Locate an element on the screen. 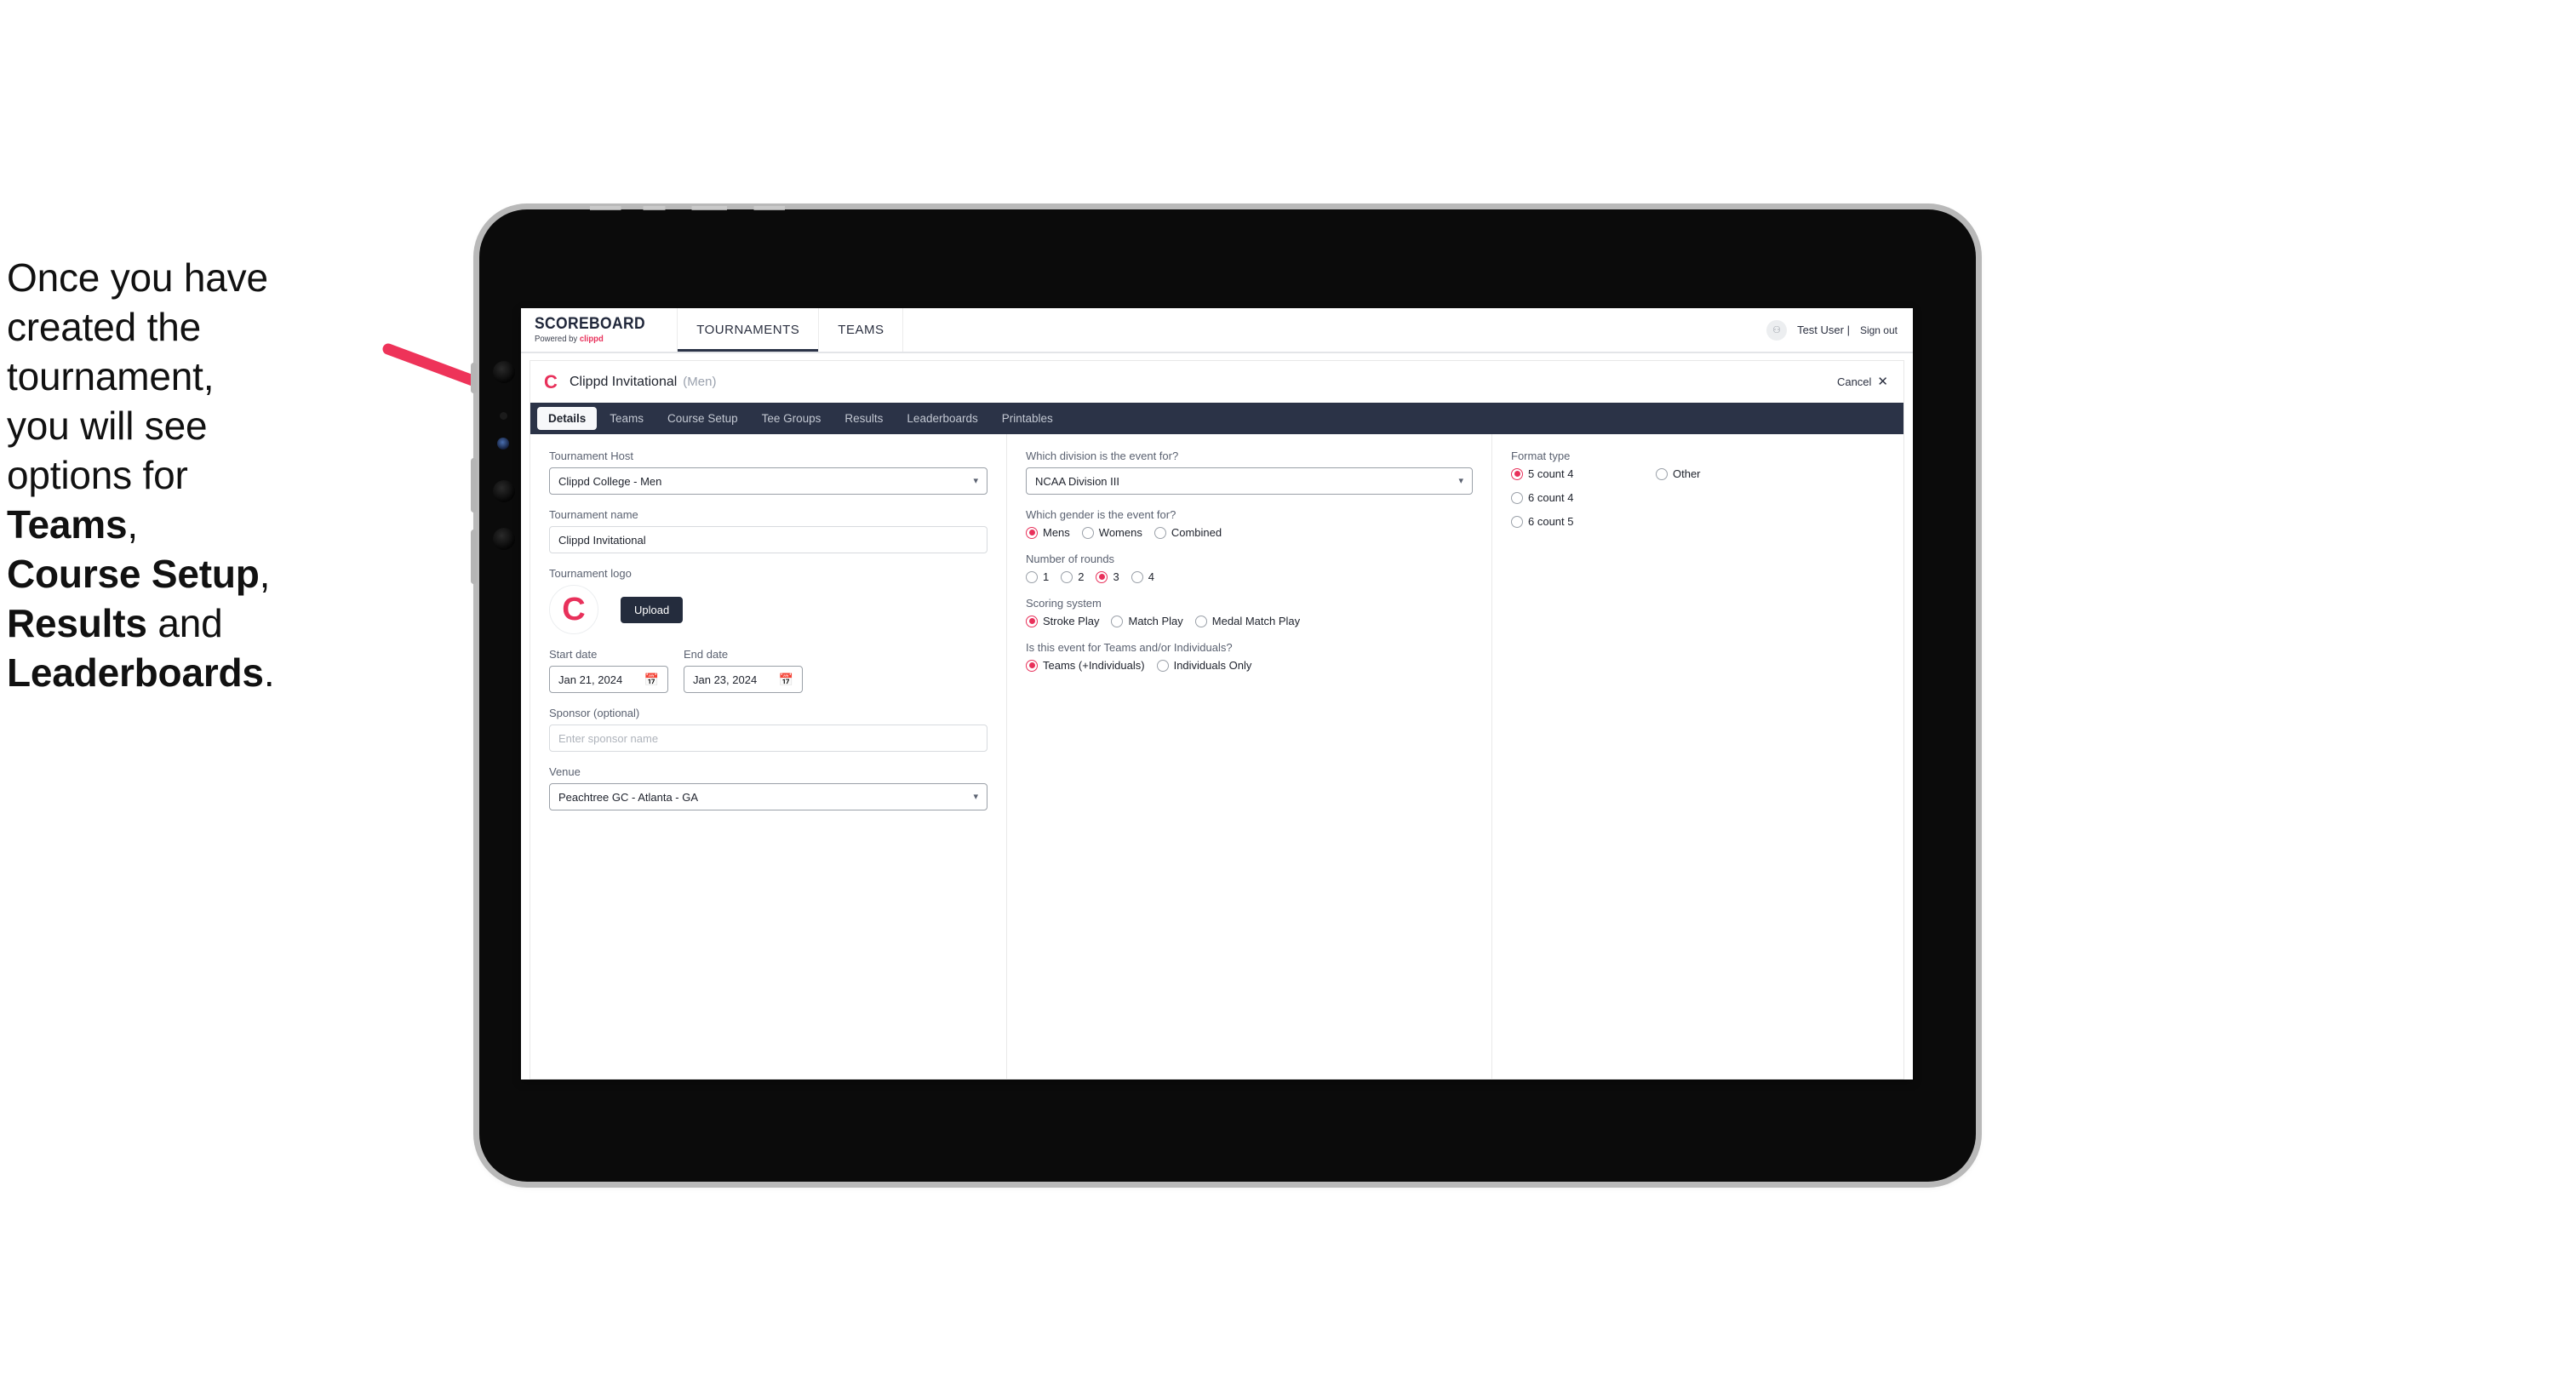 Image resolution: width=2576 pixels, height=1386 pixels. radio-rounds-1: 1 is located at coordinates (1037, 576).